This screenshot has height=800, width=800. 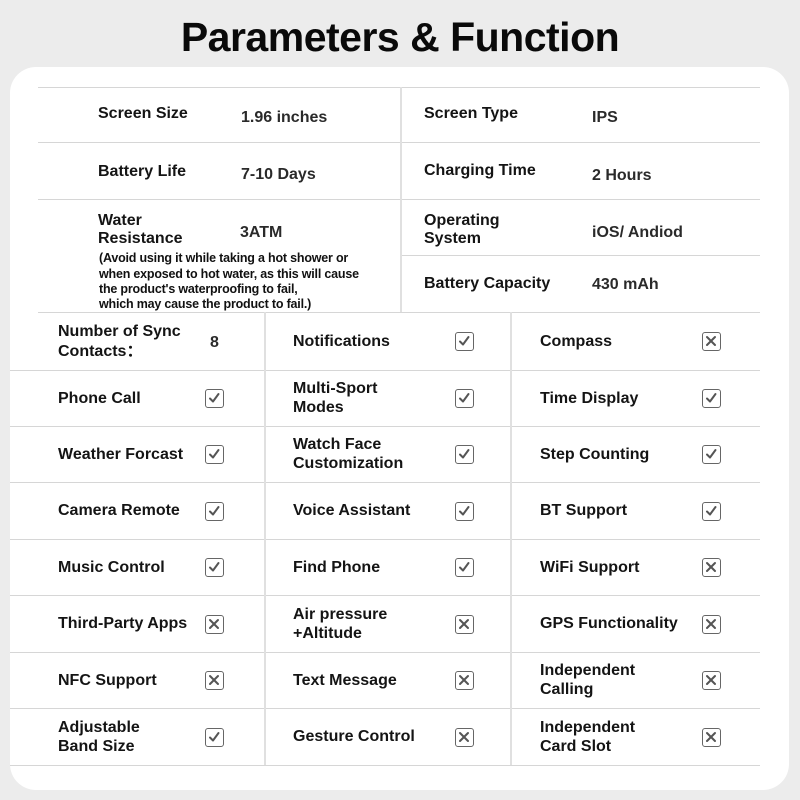 What do you see at coordinates (284, 117) in the screenshot?
I see `spec-value: 1.96 inches` at bounding box center [284, 117].